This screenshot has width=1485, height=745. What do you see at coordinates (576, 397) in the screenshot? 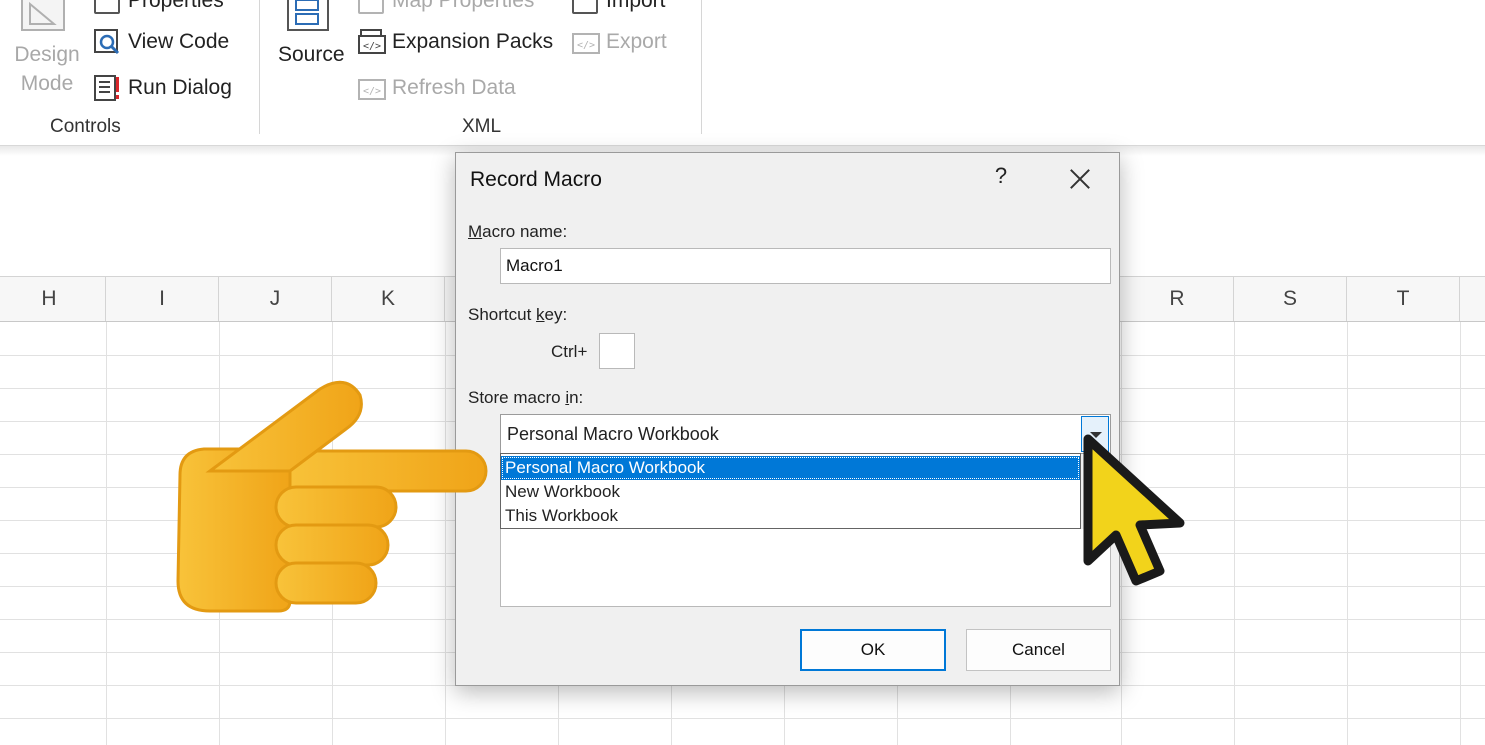
I see `store-label-post: n:` at bounding box center [576, 397].